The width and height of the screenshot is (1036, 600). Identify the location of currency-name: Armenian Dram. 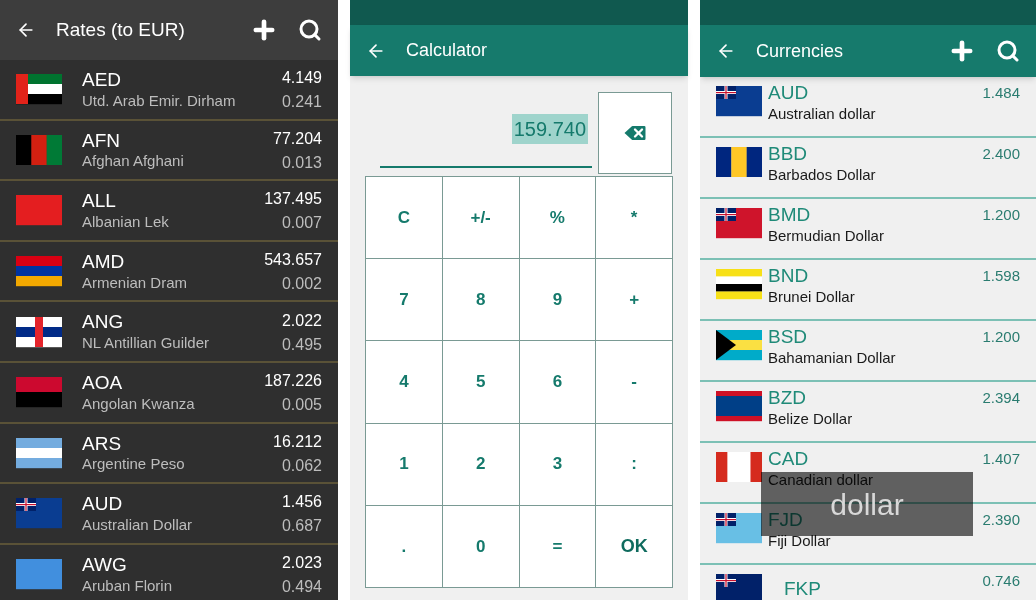
(135, 283).